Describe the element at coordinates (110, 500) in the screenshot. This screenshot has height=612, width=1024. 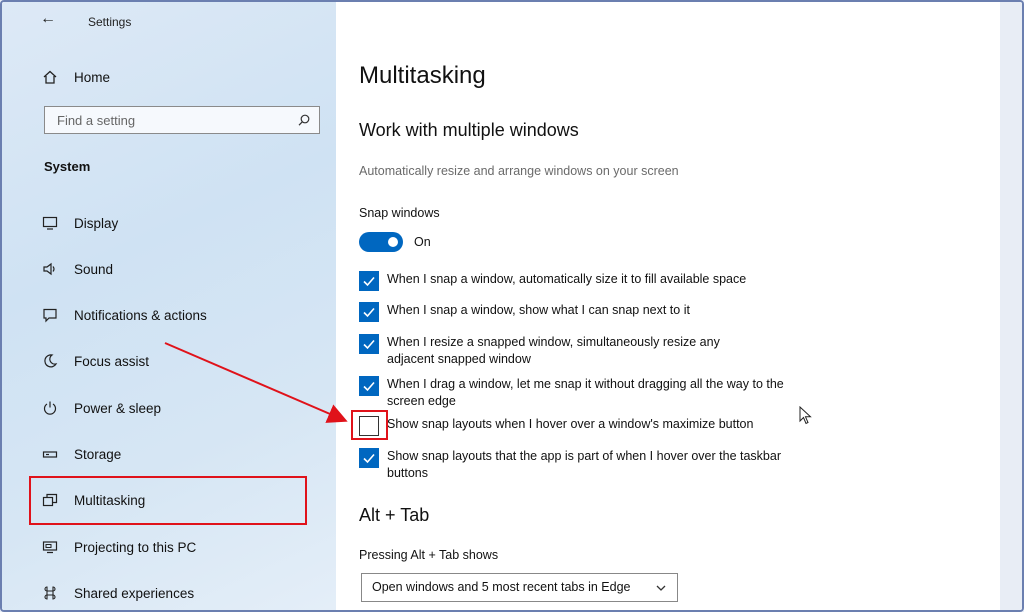
I see `sidebar-item-label: Multitasking` at that location.